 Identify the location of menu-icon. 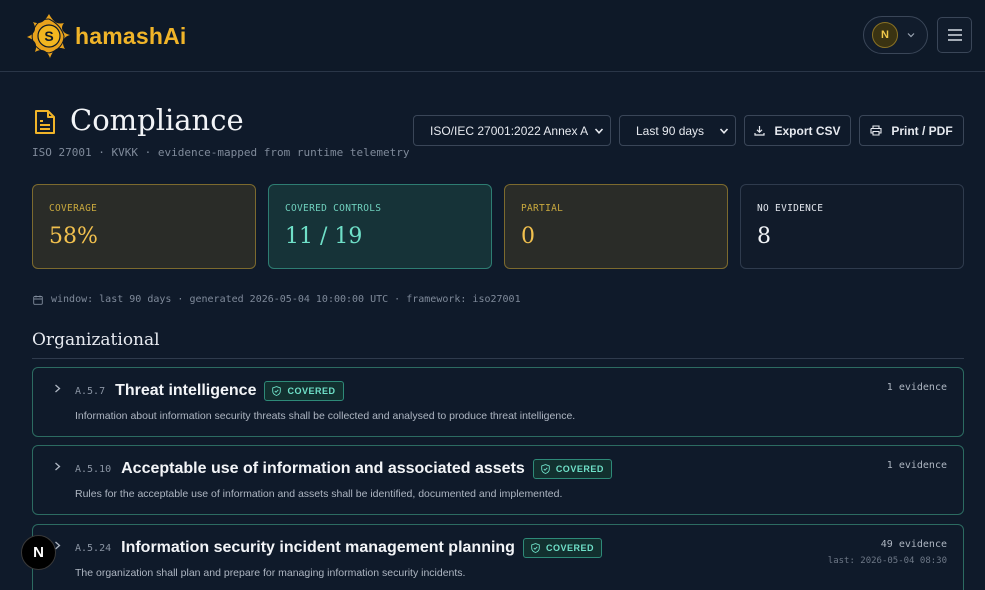
(954, 35).